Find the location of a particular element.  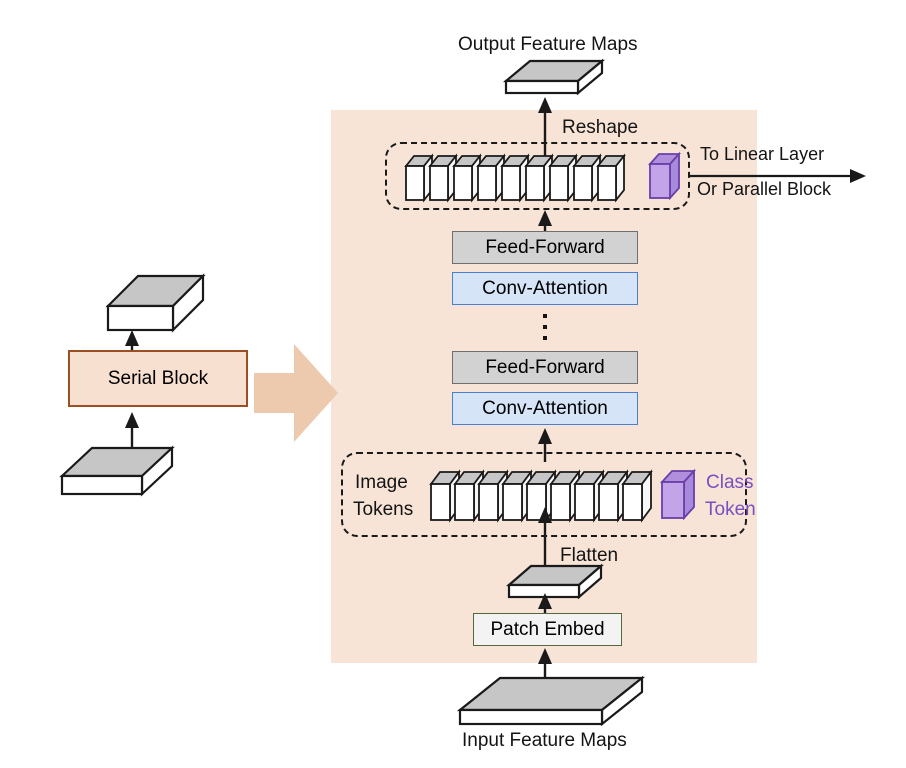

patch-embed-label: Patch Embed is located at coordinates (547, 629).